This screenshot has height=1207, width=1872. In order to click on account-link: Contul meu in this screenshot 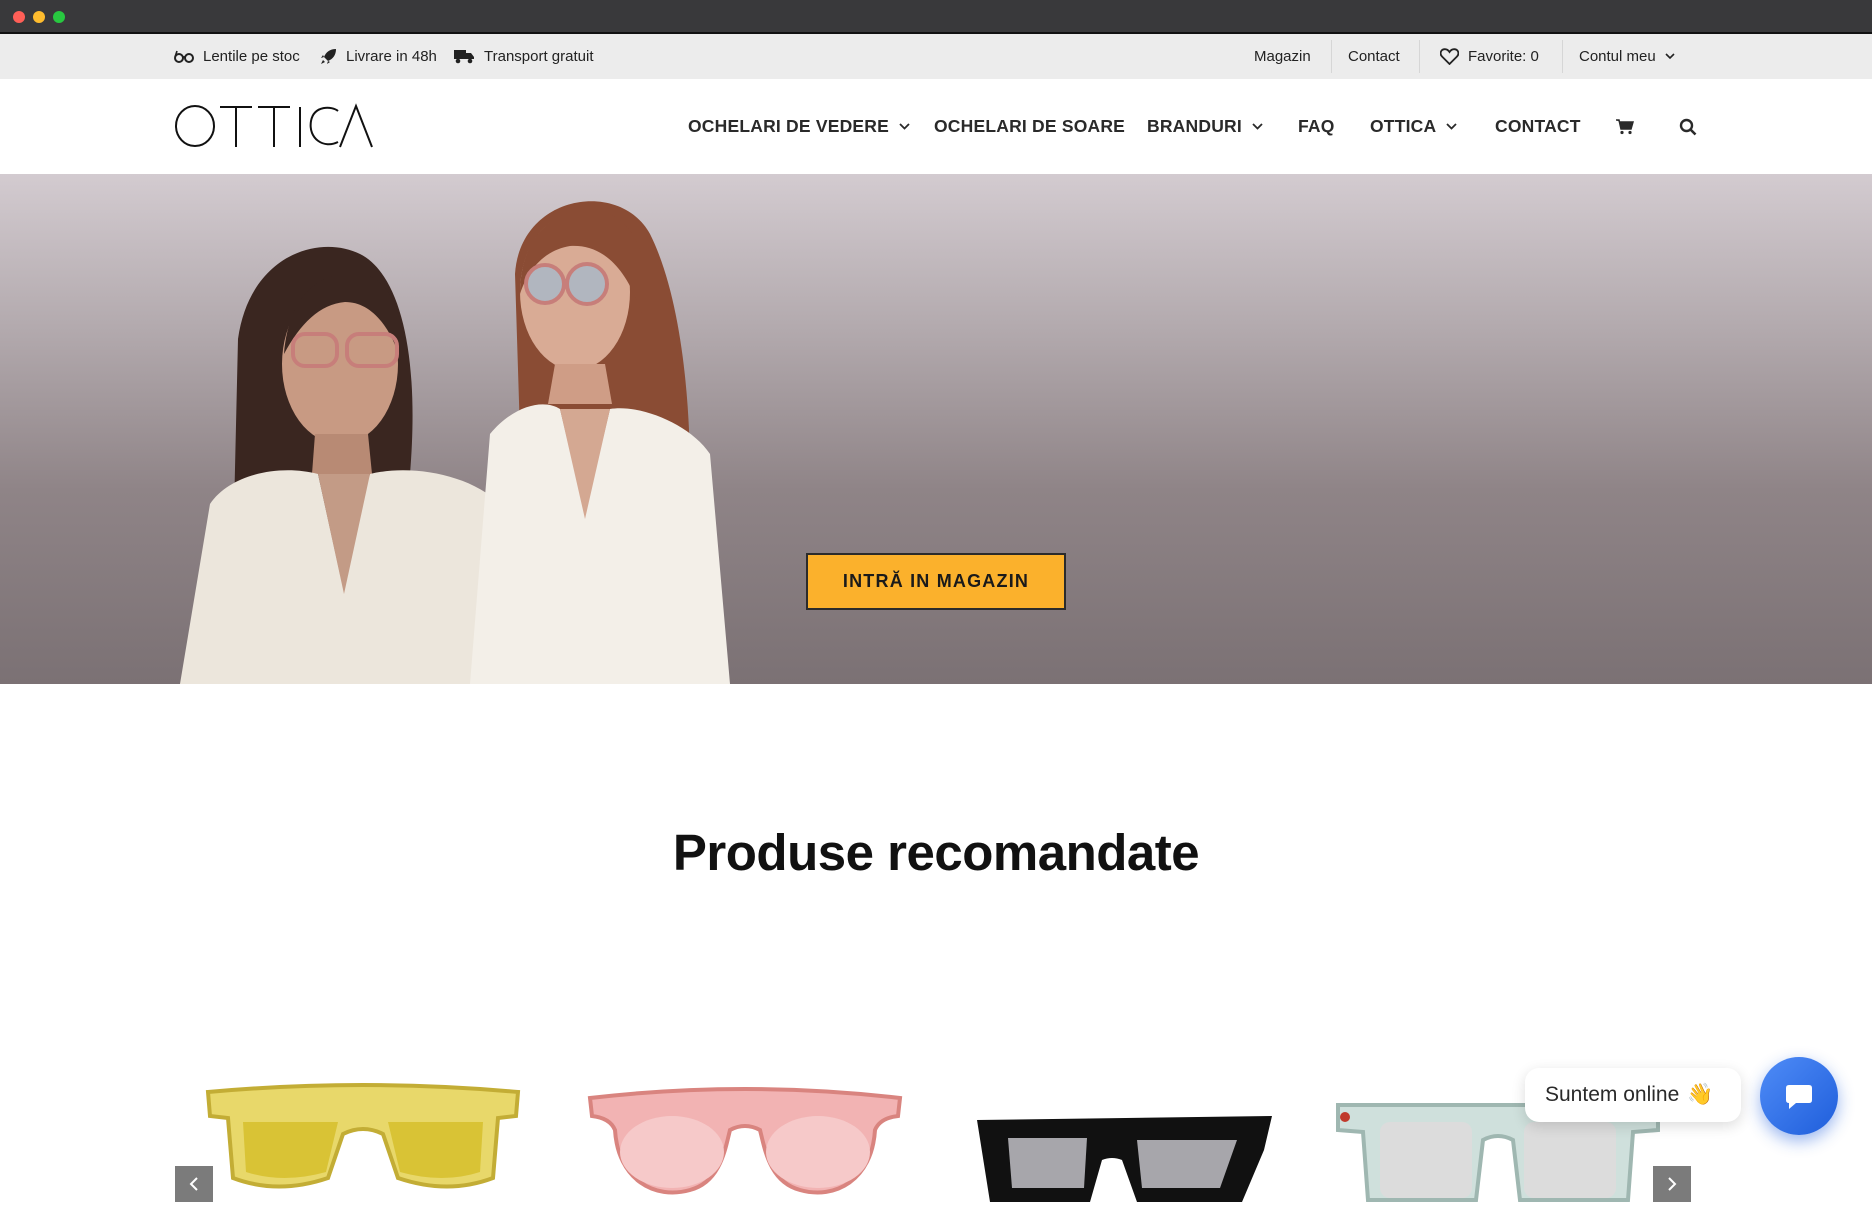, I will do `click(1627, 56)`.